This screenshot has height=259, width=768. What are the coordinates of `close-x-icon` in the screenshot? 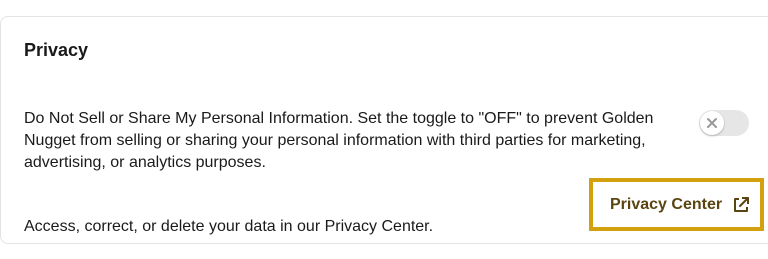 It's located at (712, 123).